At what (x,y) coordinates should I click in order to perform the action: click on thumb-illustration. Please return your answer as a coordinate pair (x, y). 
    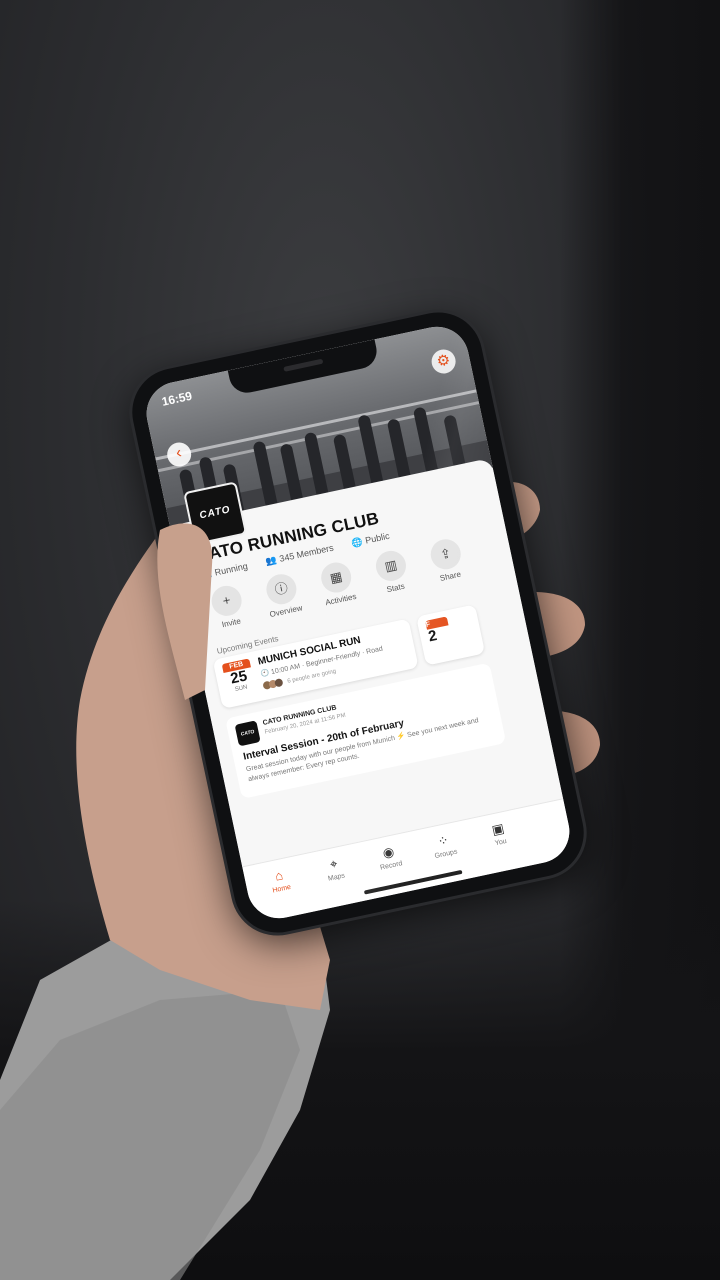
    Looking at the image, I should click on (185, 611).